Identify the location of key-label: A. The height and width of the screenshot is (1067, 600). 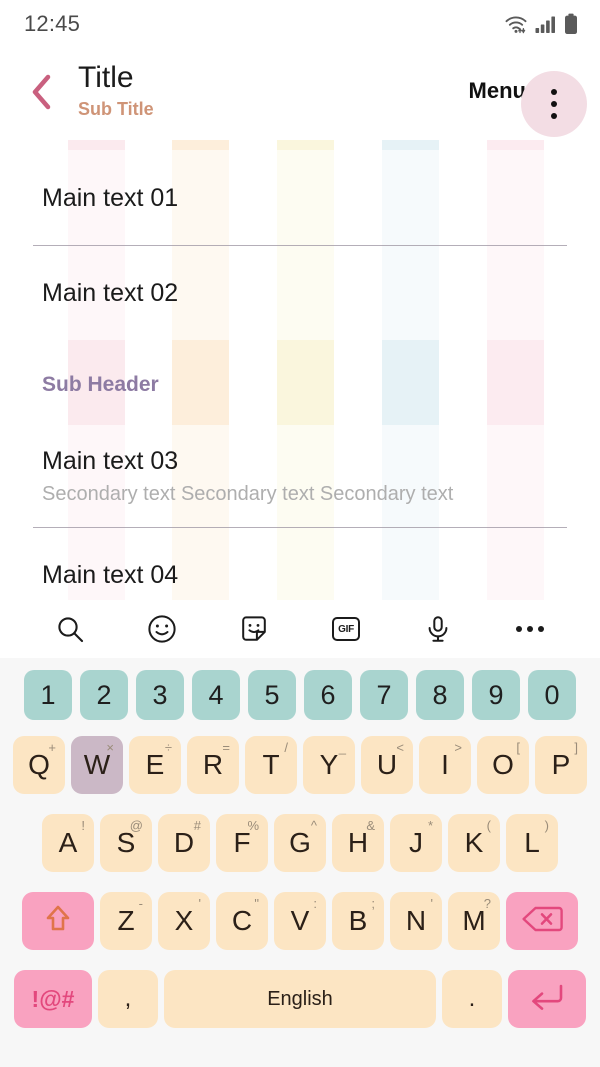
(68, 842).